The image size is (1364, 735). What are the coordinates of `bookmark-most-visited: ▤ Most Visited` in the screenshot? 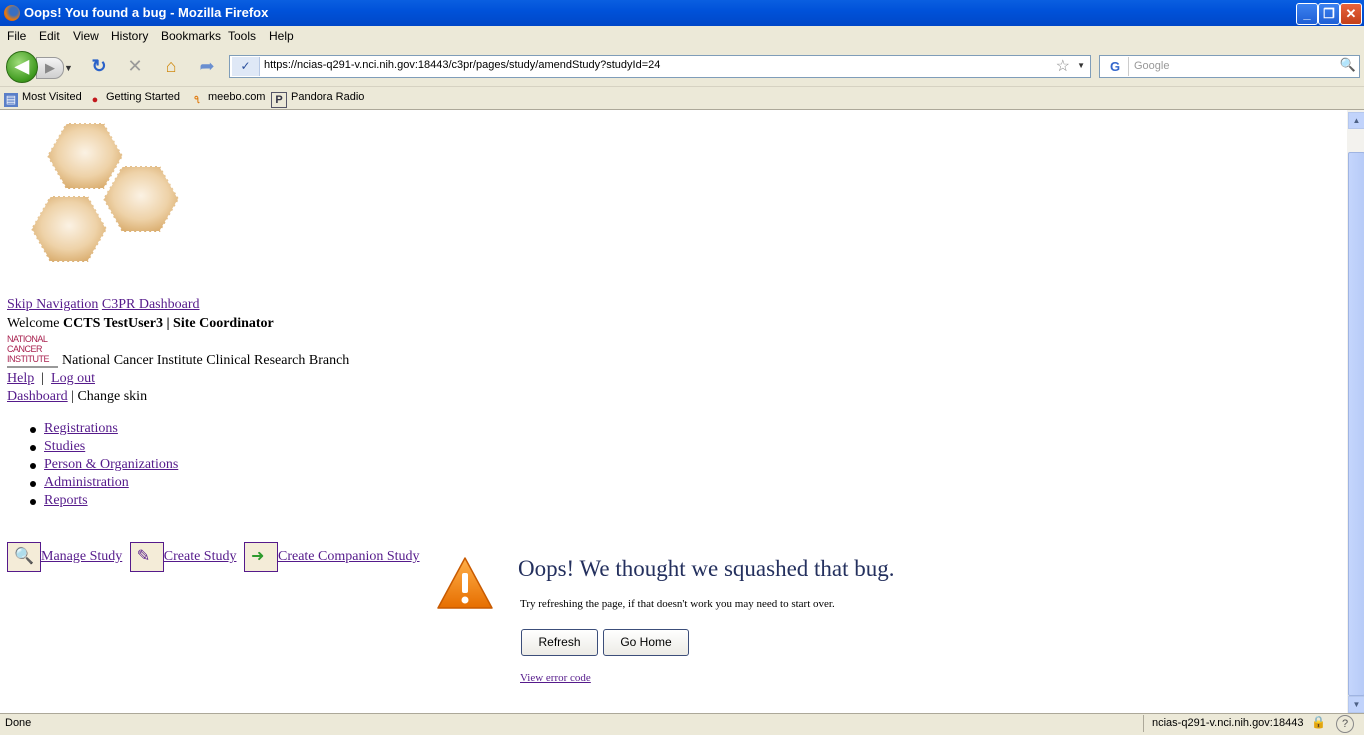 It's located at (43, 99).